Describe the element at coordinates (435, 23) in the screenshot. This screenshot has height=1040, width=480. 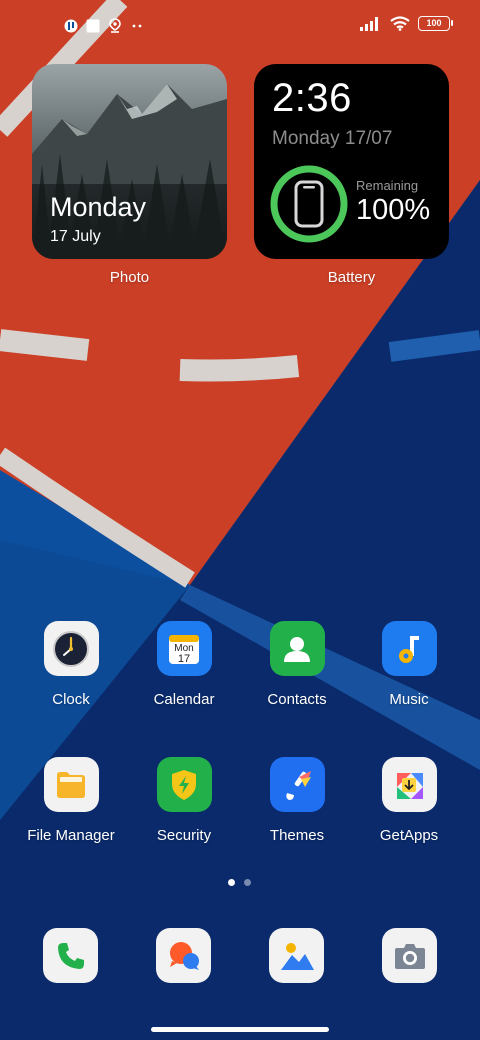
I see `battery-icon: 100` at that location.